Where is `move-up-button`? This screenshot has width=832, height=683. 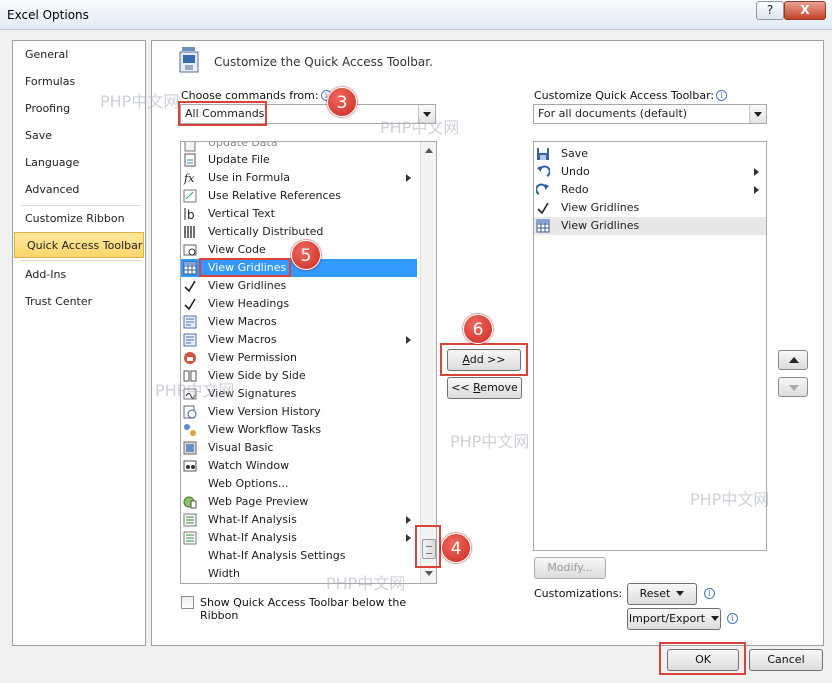
move-up-button is located at coordinates (793, 360).